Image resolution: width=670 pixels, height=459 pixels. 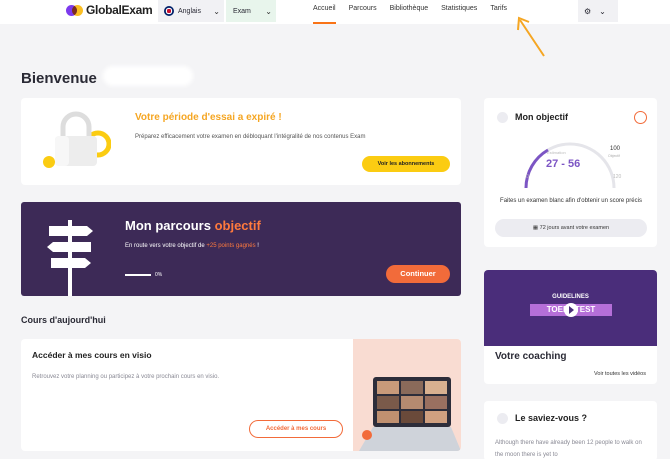 What do you see at coordinates (615, 149) in the screenshot?
I see `target-score: 100` at bounding box center [615, 149].